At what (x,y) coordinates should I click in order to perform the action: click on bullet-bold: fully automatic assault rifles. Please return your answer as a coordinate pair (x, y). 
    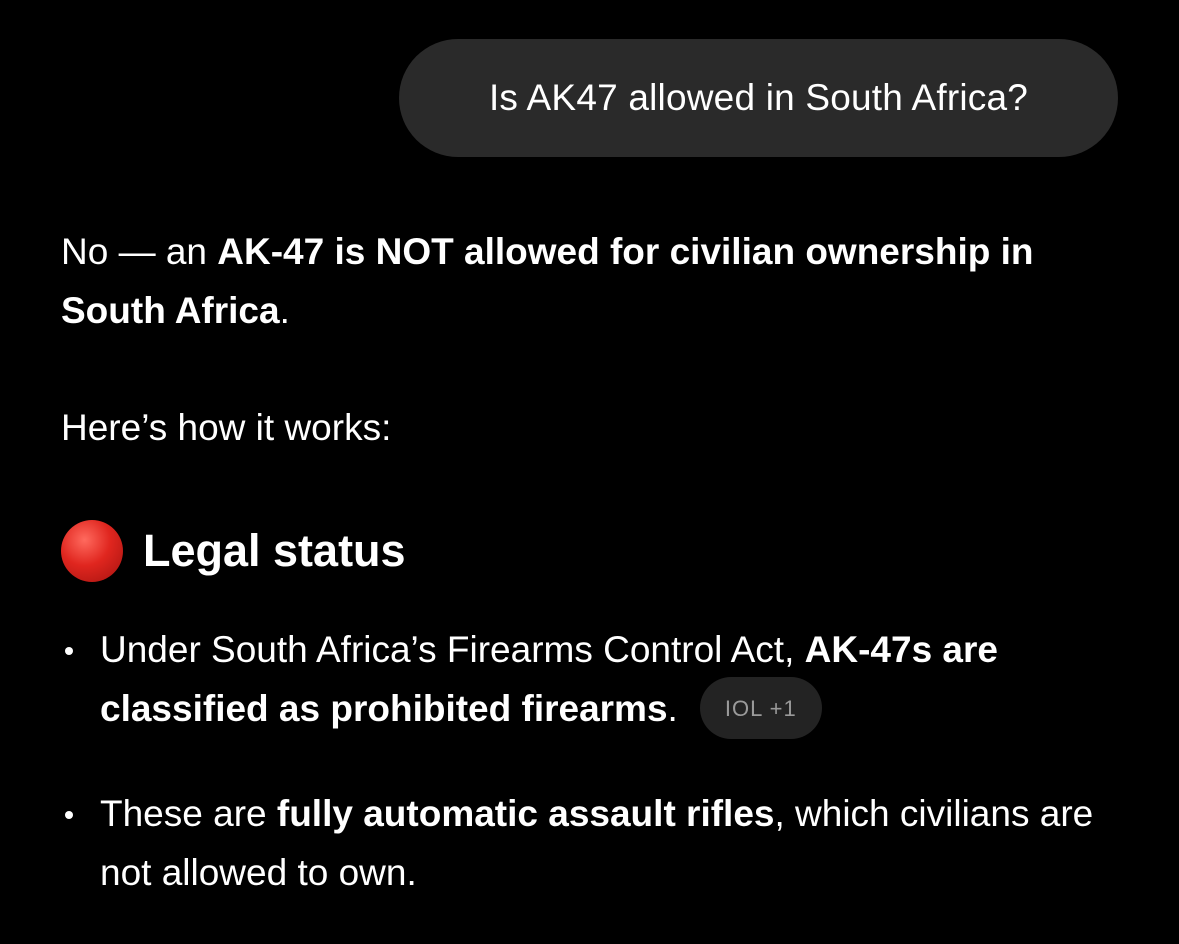
    Looking at the image, I should click on (525, 814).